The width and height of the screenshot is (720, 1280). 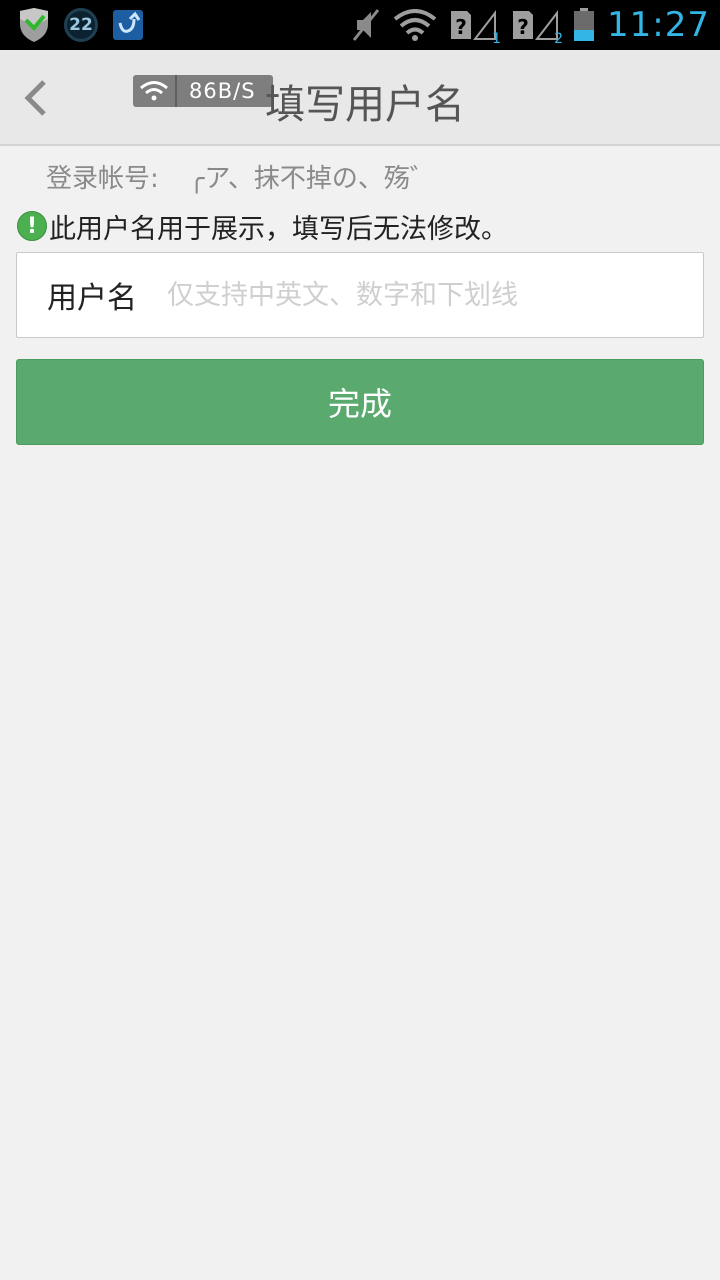 I want to click on sim1-signal-icon: ? 1, so click(x=475, y=28).